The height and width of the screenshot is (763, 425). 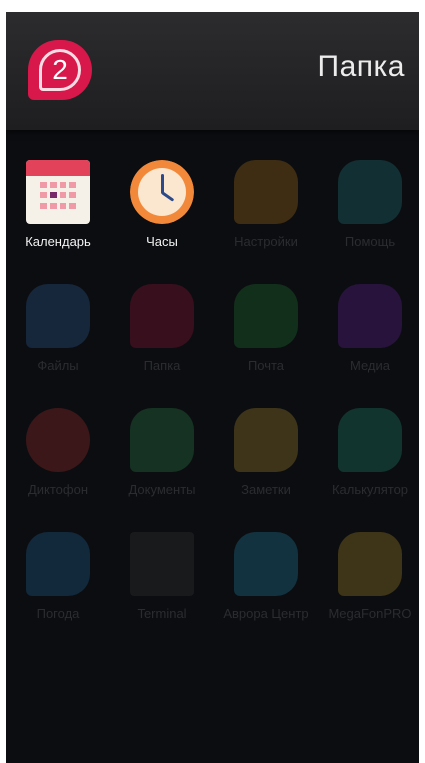 I want to click on app-label: Погода, so click(x=58, y=613).